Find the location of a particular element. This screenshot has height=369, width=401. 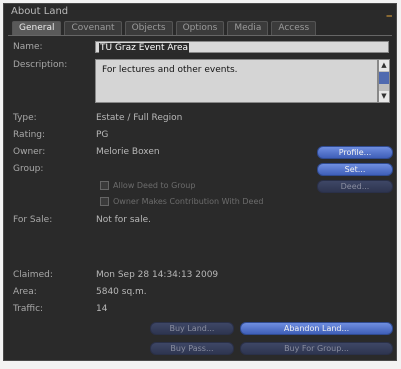

tab-options: Options is located at coordinates (200, 28).